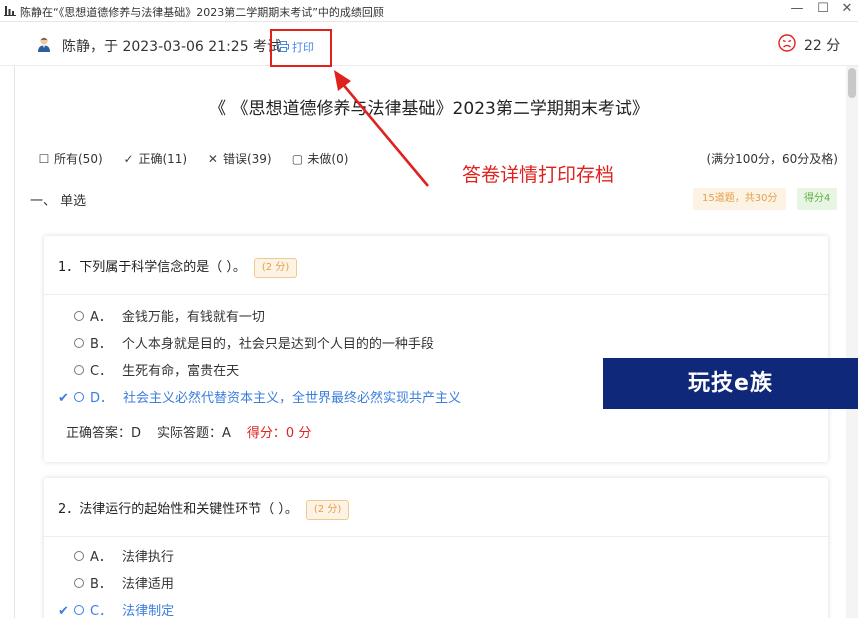  Describe the element at coordinates (303, 47) in the screenshot. I see `print-label: 打印` at that location.